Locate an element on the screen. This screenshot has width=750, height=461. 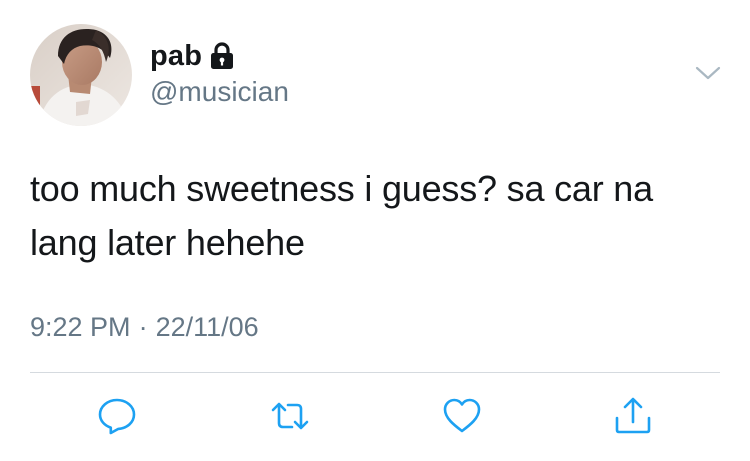
divider is located at coordinates (375, 372).